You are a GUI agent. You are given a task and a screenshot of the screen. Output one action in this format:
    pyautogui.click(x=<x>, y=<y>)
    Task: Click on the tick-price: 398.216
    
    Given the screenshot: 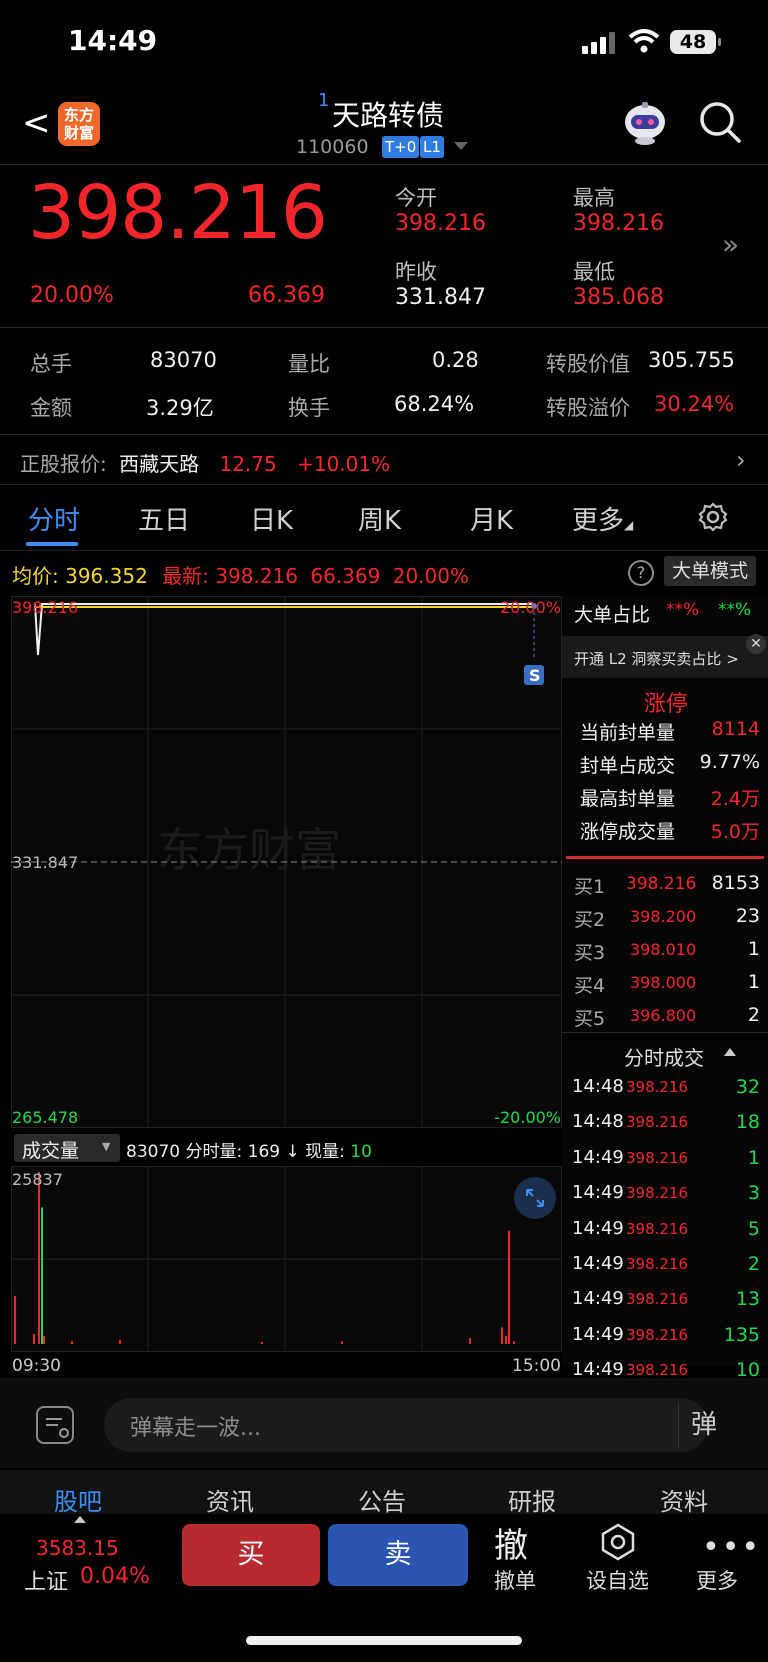 What is the action you would take?
    pyautogui.click(x=657, y=1122)
    